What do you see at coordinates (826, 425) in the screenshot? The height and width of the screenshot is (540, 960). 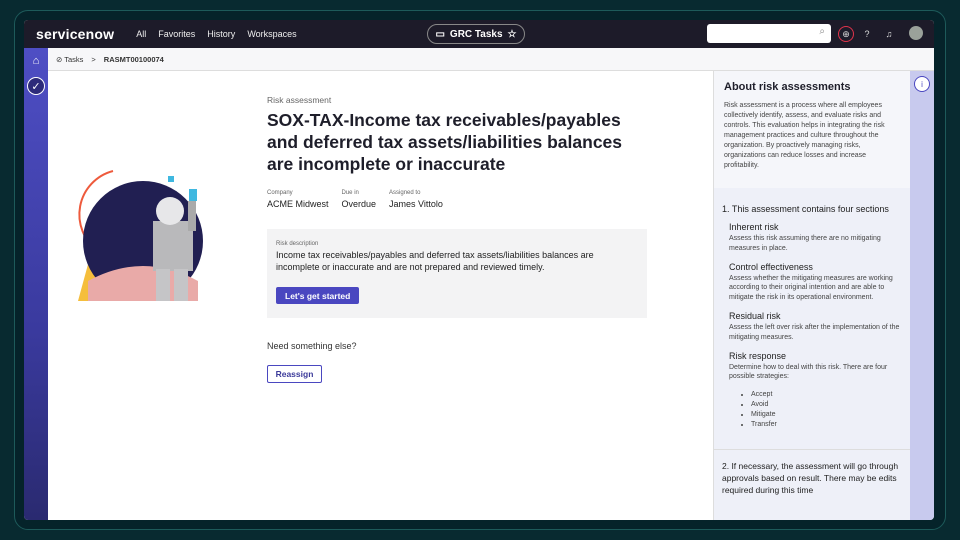 I see `strategy: Transfer` at bounding box center [826, 425].